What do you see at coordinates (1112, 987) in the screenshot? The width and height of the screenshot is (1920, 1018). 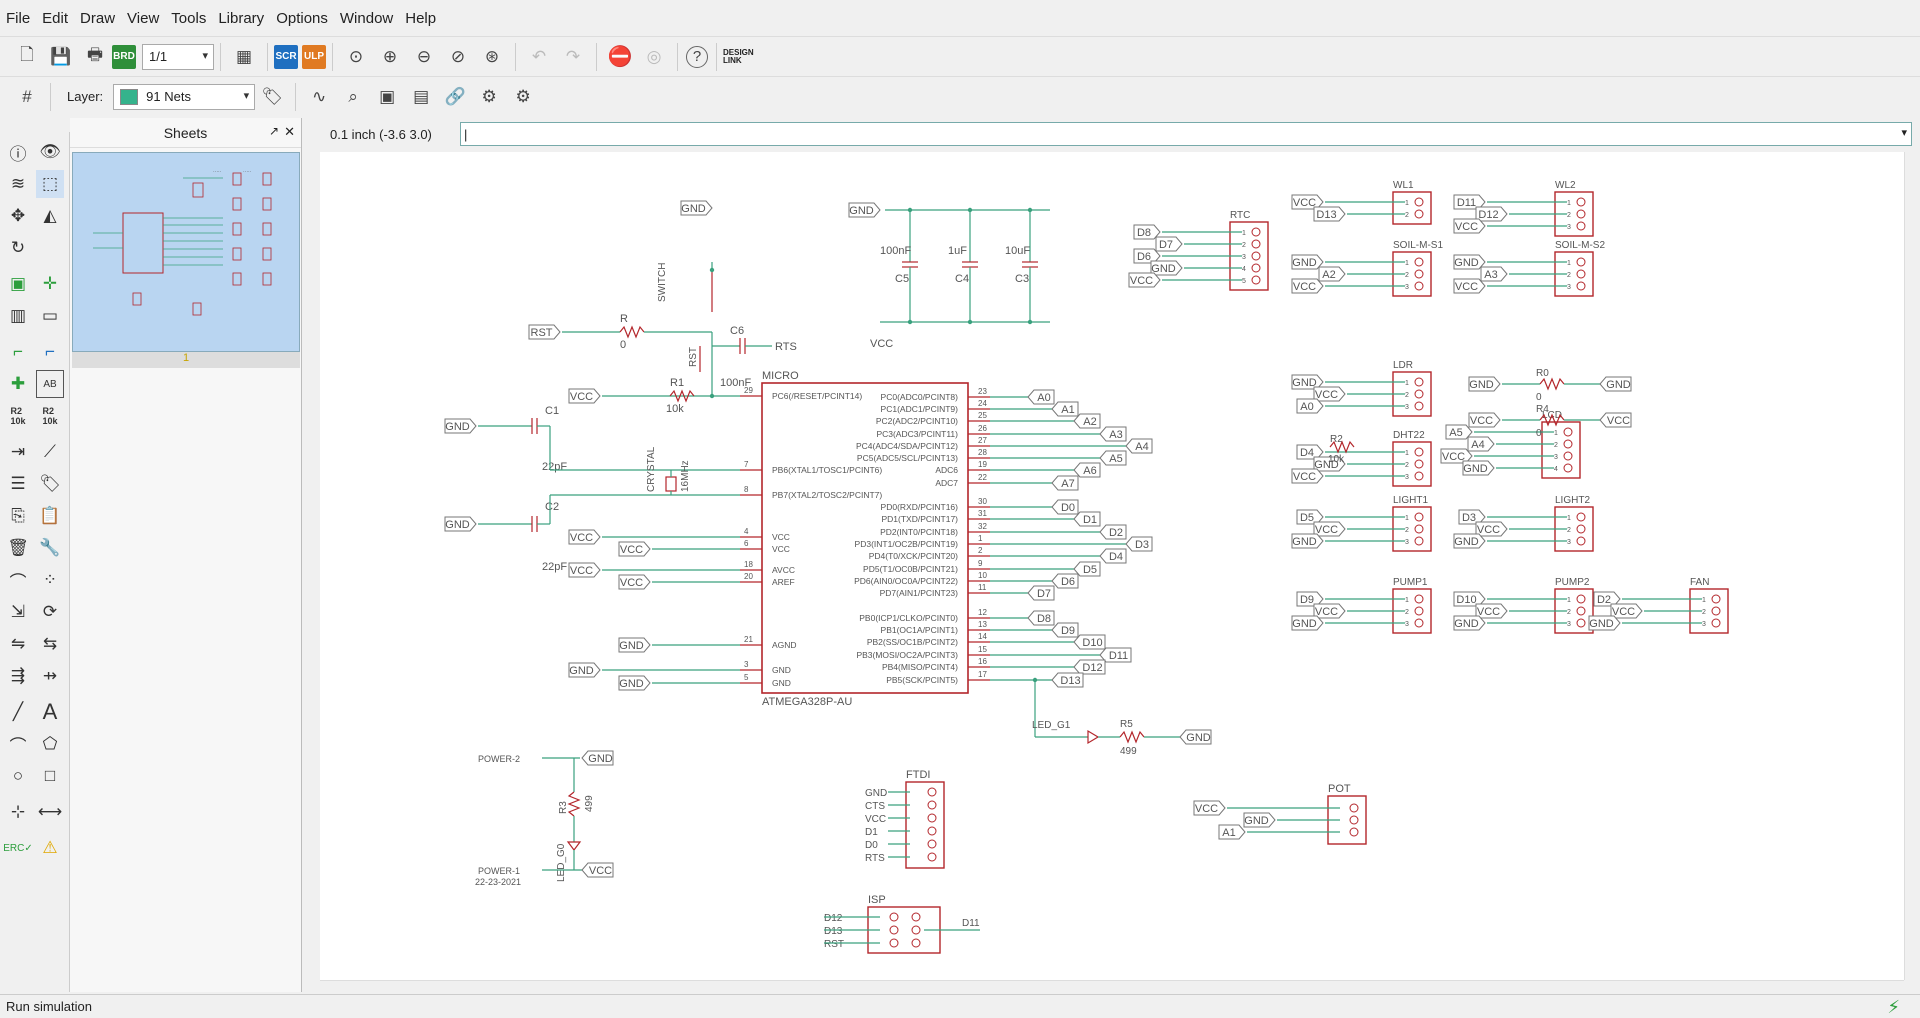 I see `horizontal-scrollbar` at bounding box center [1112, 987].